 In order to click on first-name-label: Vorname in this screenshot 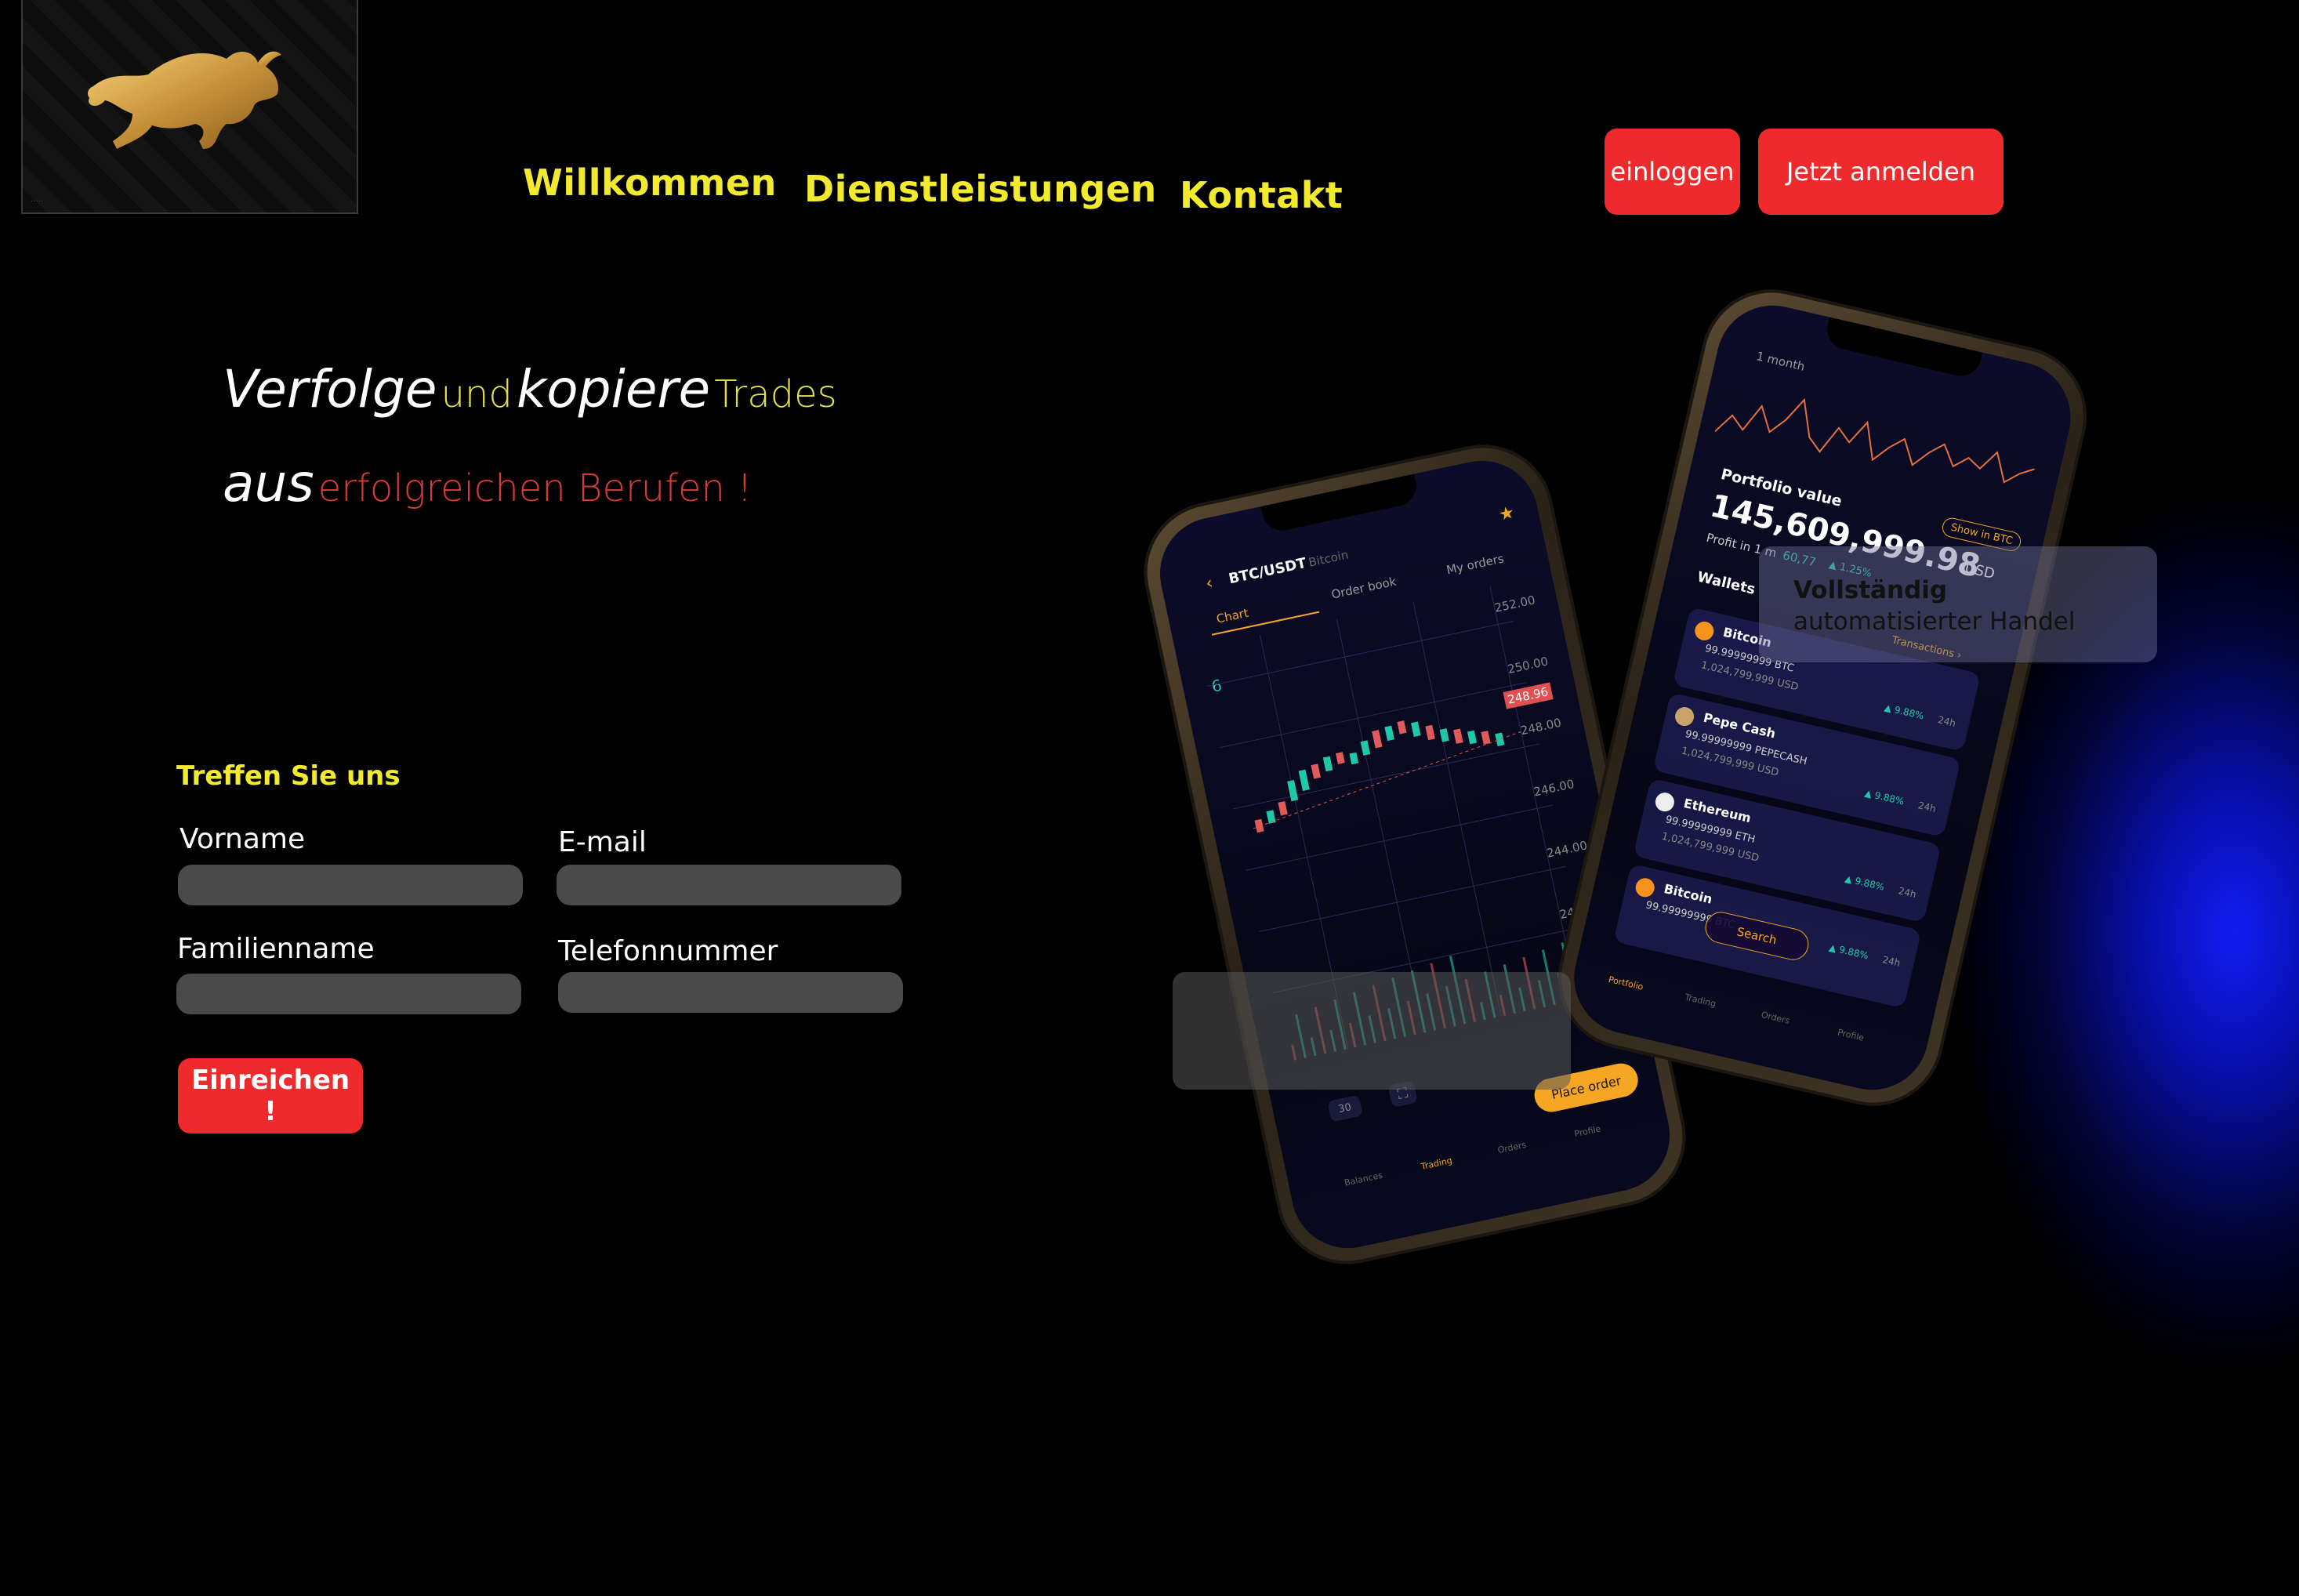, I will do `click(243, 839)`.